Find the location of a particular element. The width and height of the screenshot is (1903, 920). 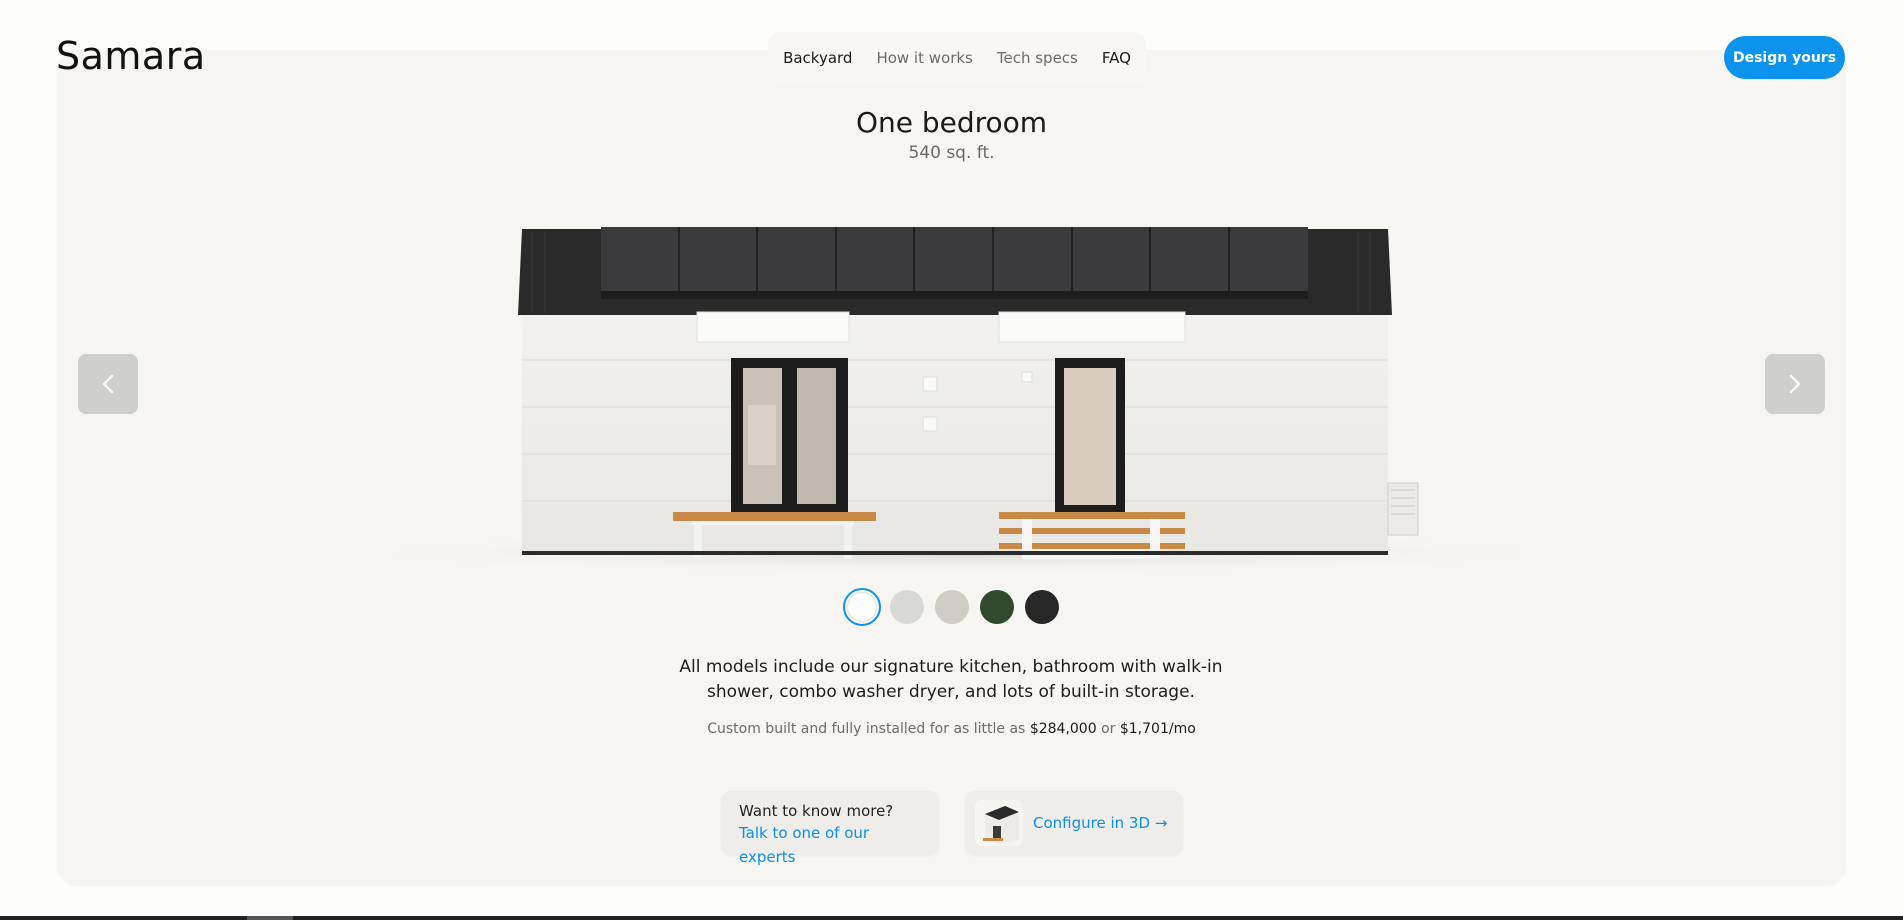

price-monthly: $1,701/mo is located at coordinates (1157, 729).